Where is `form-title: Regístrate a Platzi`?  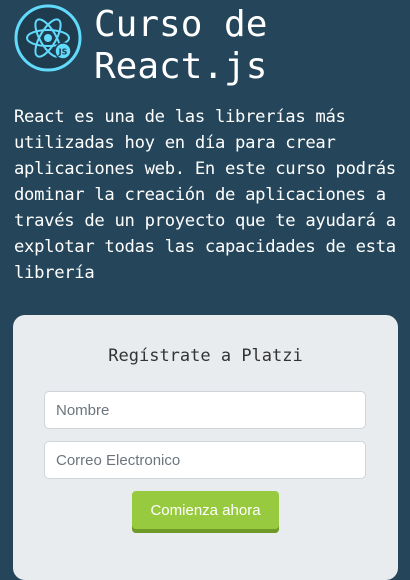 form-title: Regístrate a Platzi is located at coordinates (205, 356).